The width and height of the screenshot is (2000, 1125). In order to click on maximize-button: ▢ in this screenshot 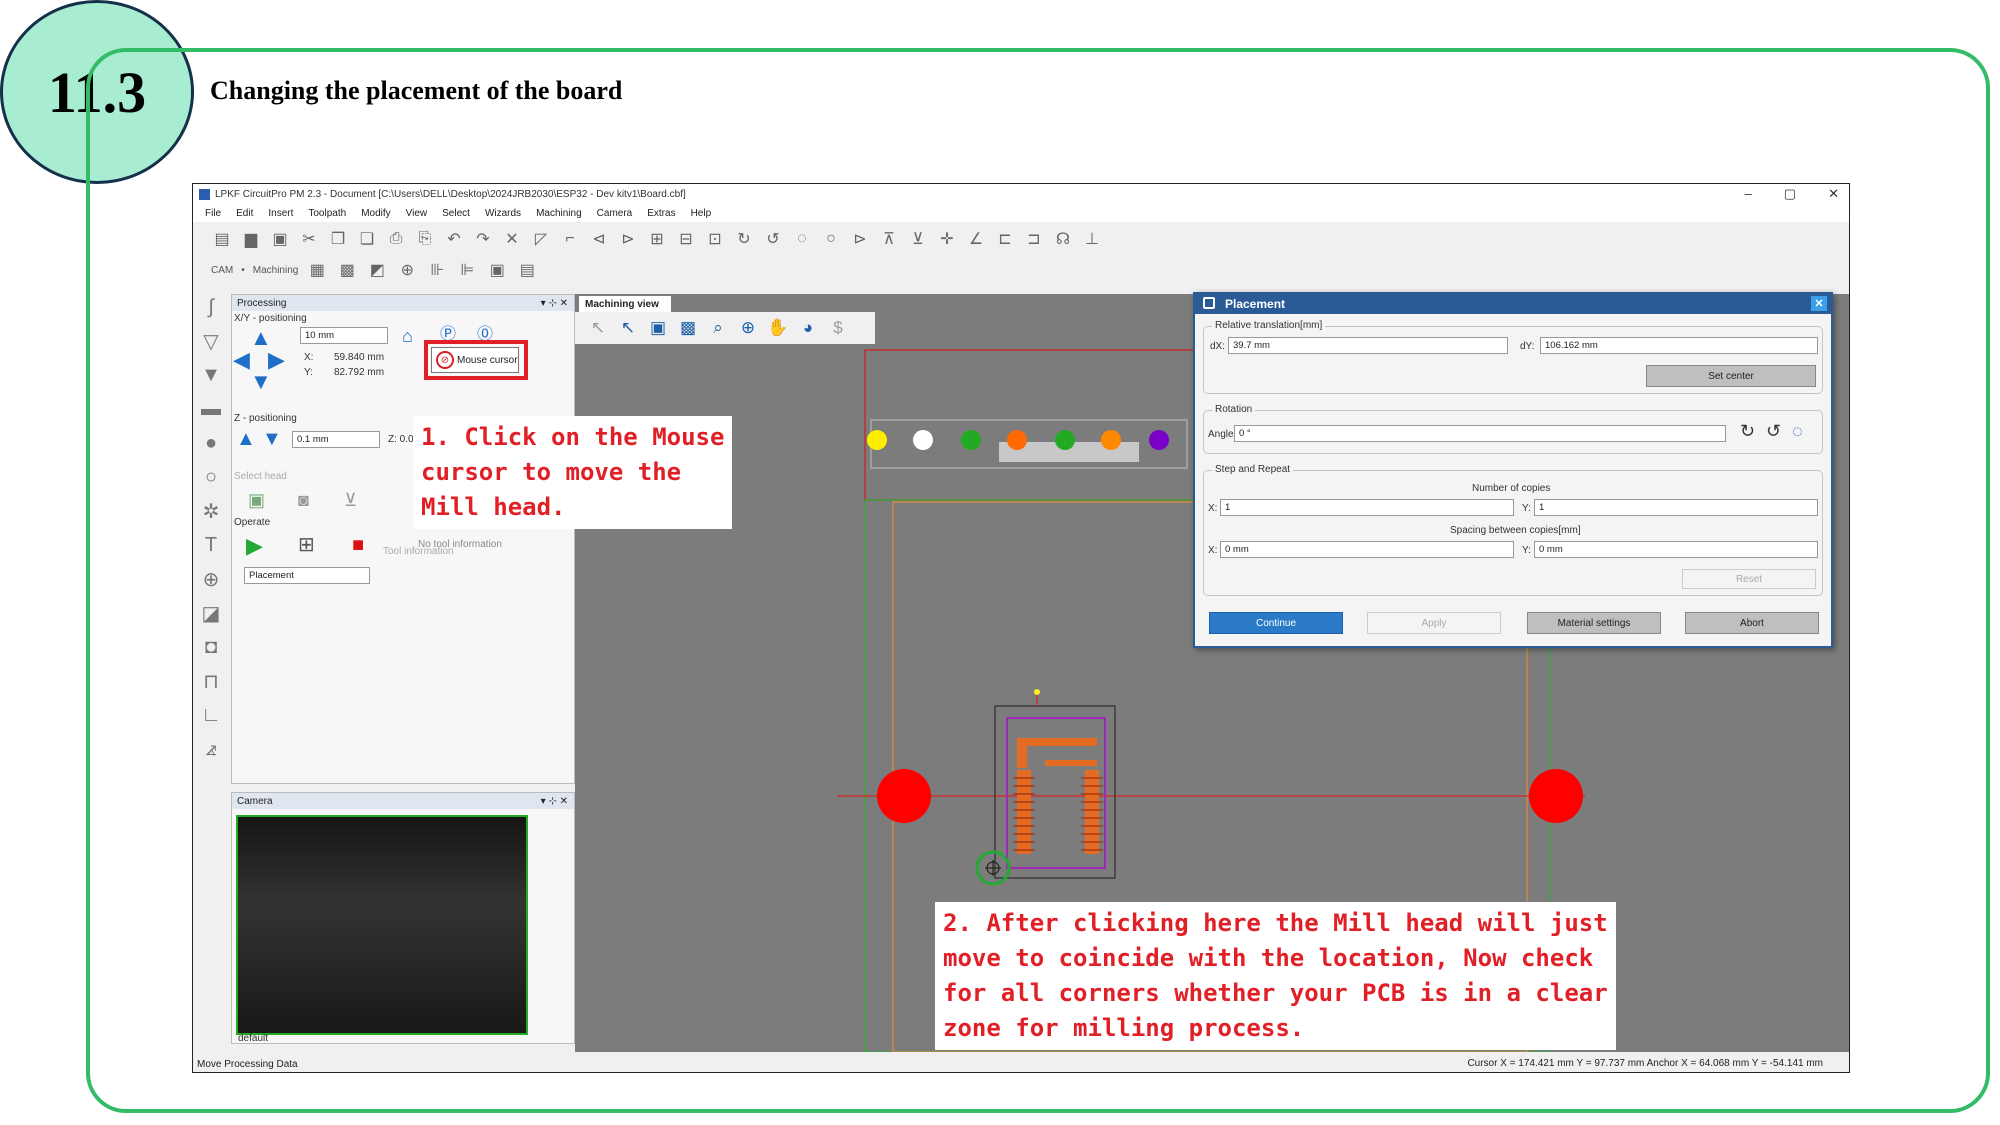, I will do `click(1790, 194)`.